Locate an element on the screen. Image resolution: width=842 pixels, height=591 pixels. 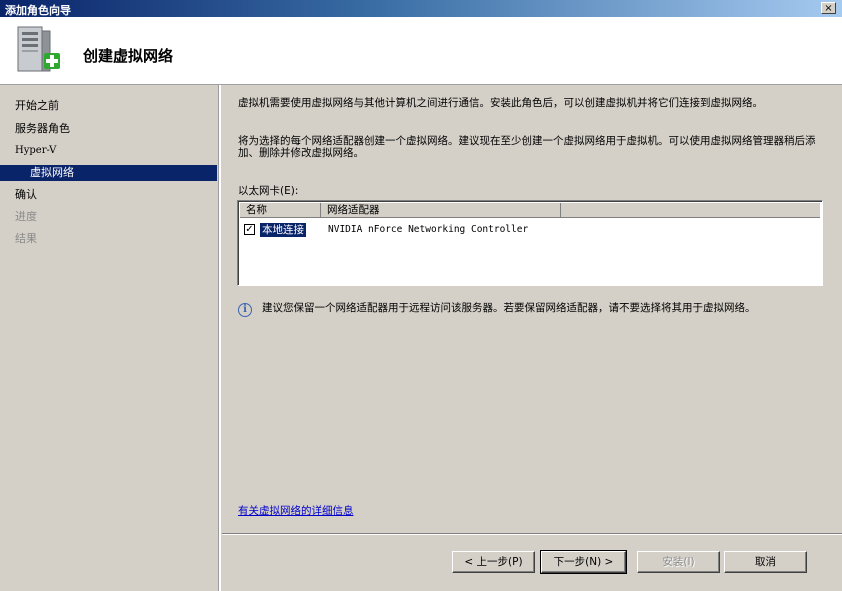
sidebar-item-results: 结果 is located at coordinates (26, 238).